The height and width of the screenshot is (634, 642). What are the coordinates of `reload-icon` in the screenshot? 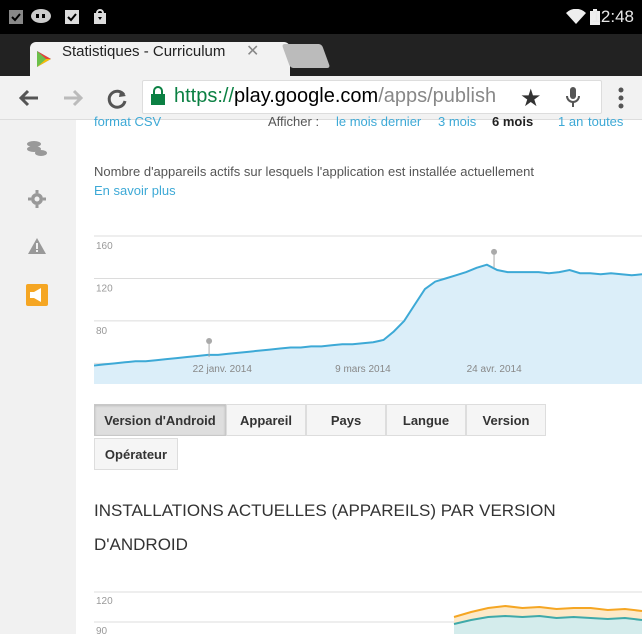 It's located at (117, 99).